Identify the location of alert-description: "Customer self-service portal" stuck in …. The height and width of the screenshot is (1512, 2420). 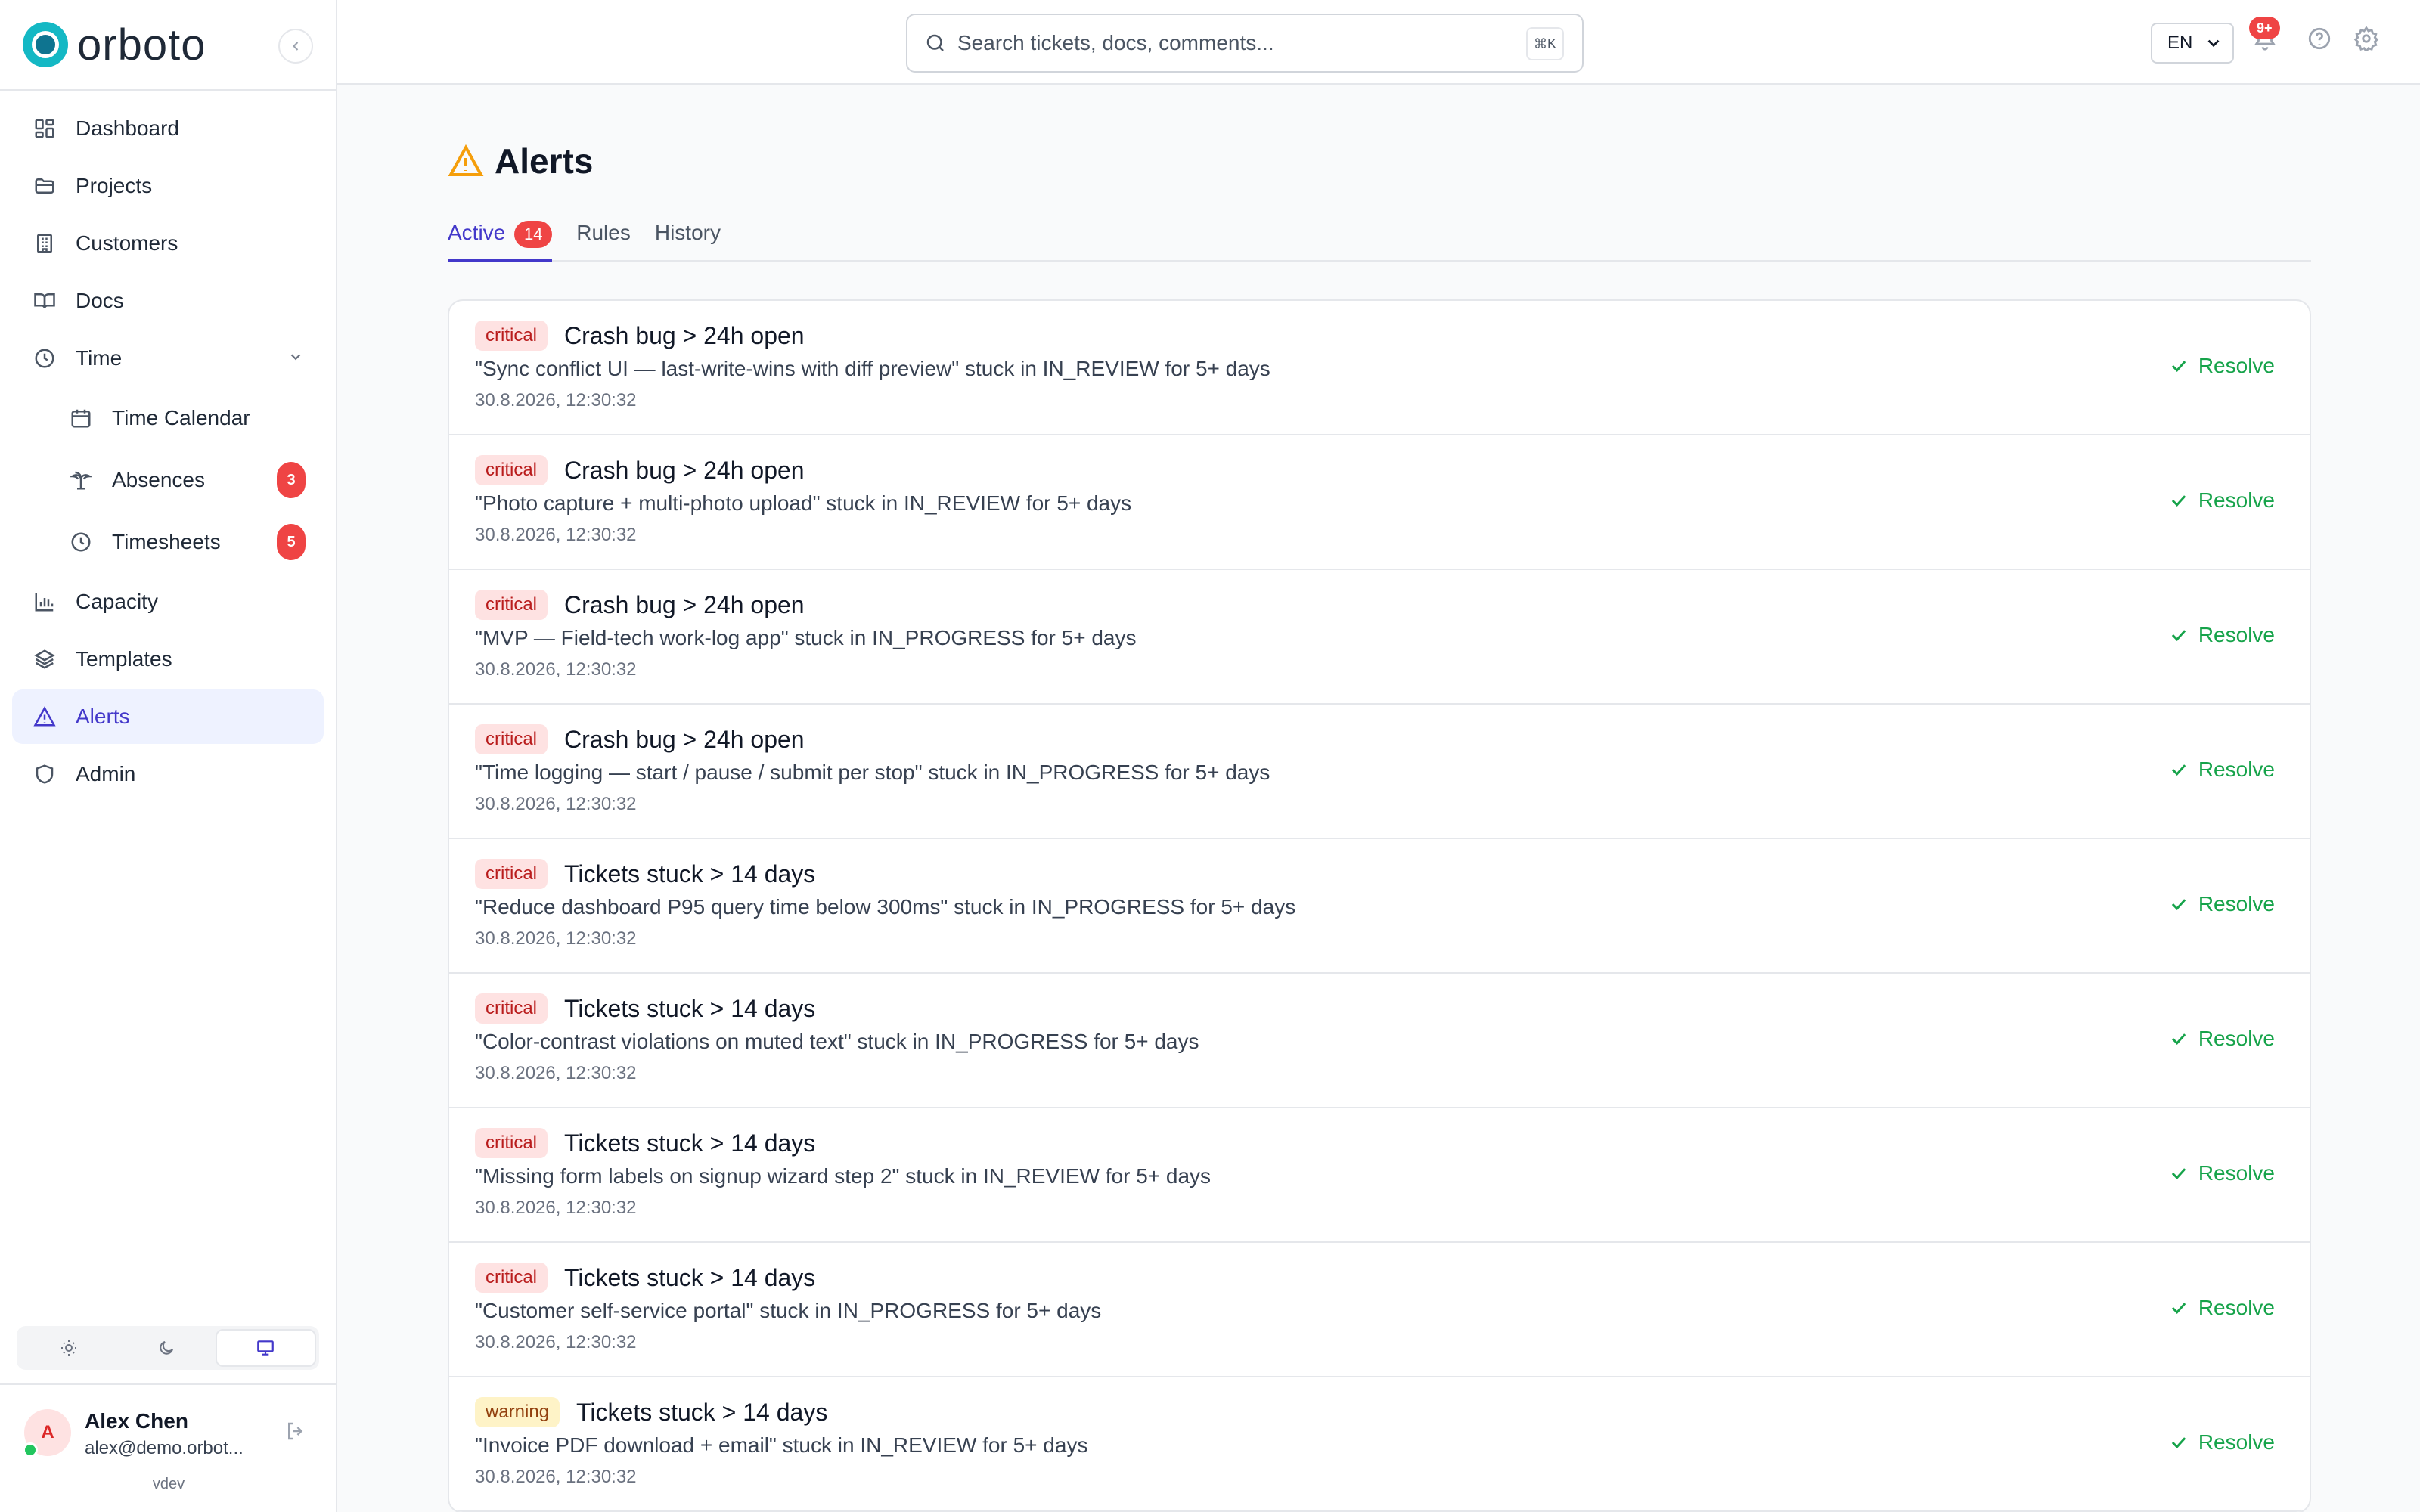
(788, 1310).